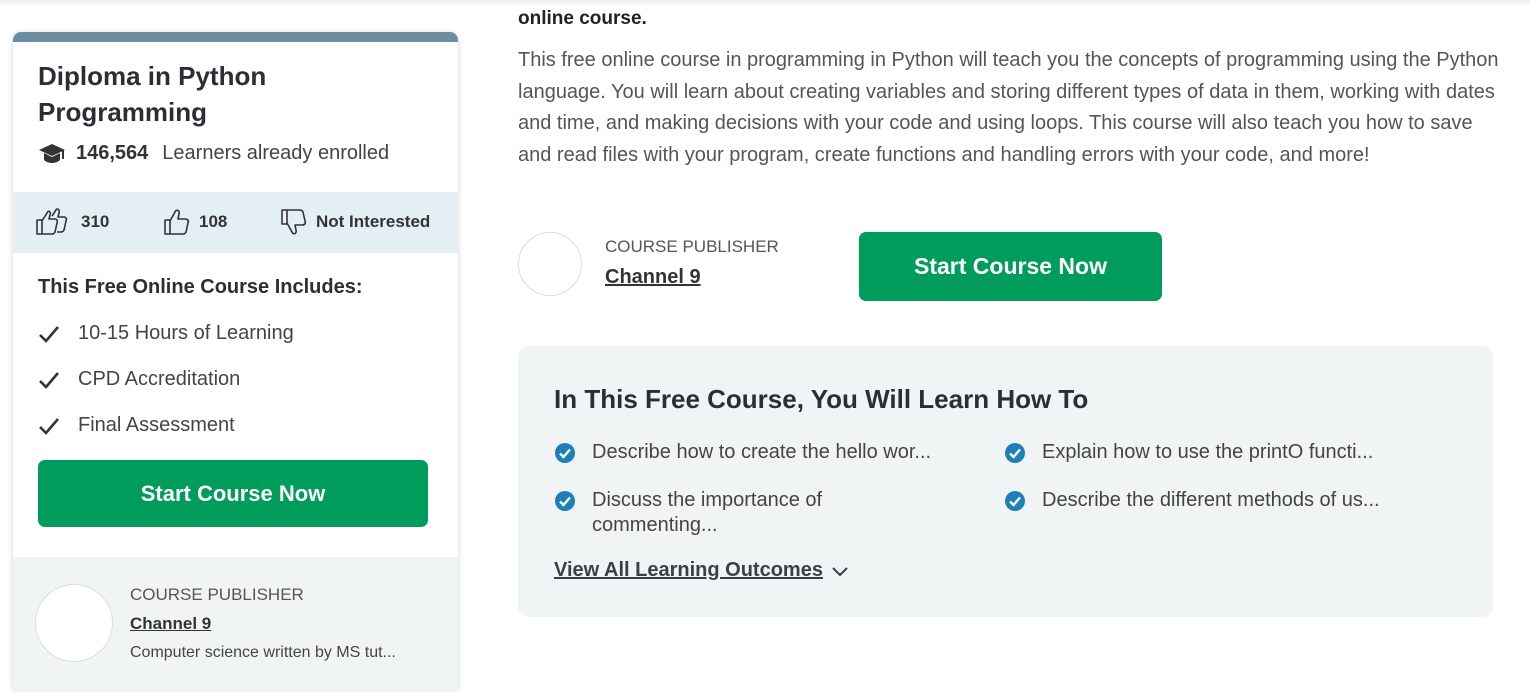 The width and height of the screenshot is (1530, 692). What do you see at coordinates (195, 222) in the screenshot?
I see `like-rating-button: 108` at bounding box center [195, 222].